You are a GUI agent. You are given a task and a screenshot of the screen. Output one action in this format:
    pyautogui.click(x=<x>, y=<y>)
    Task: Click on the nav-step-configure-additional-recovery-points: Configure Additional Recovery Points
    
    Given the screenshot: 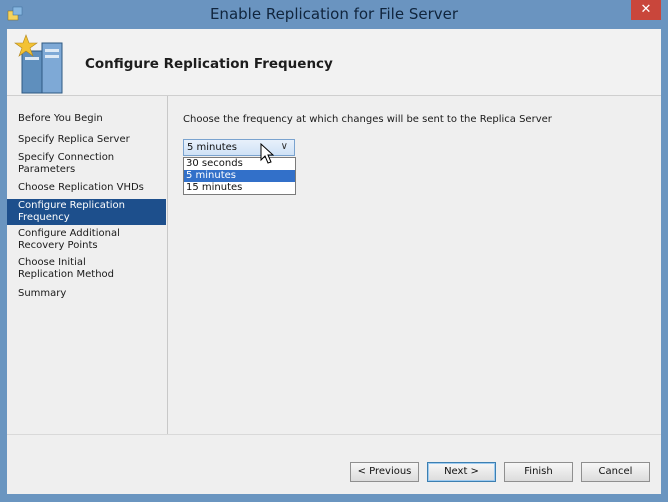 What is the action you would take?
    pyautogui.click(x=67, y=240)
    